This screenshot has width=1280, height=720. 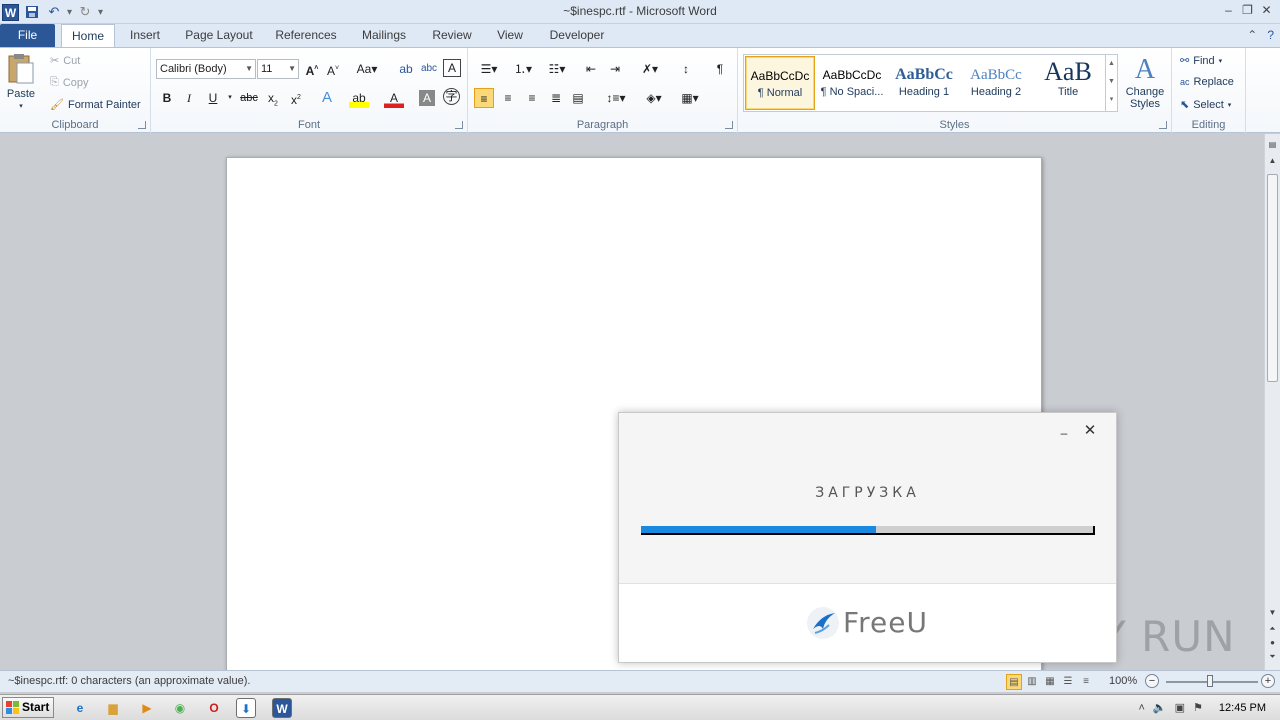 What do you see at coordinates (249, 98) in the screenshot?
I see `strikethrough-icon: abc` at bounding box center [249, 98].